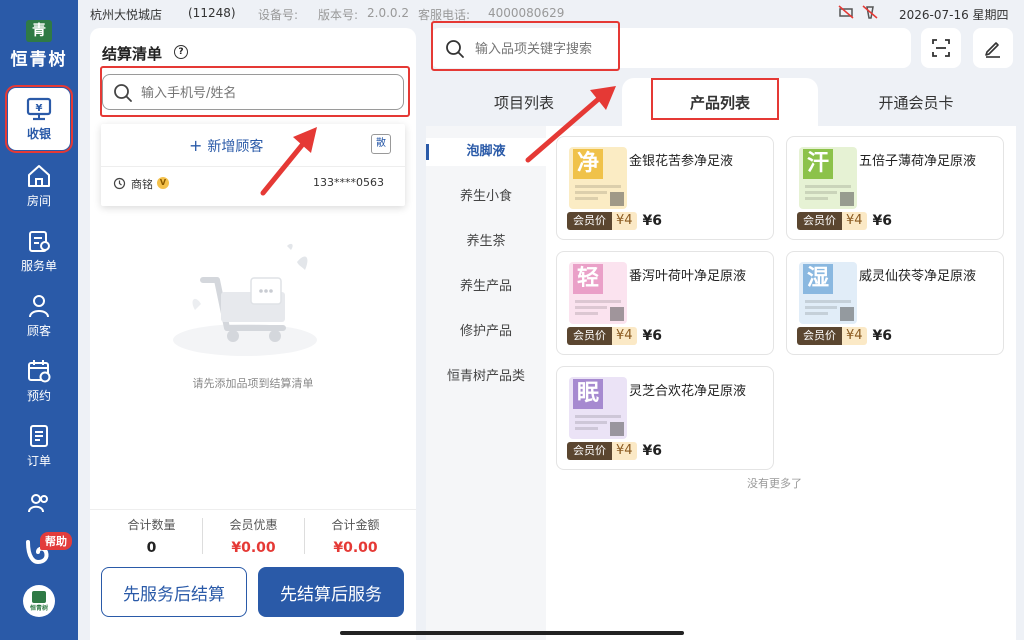  What do you see at coordinates (688, 276) in the screenshot?
I see `product-name: 番泻叶荷叶净足原液` at bounding box center [688, 276].